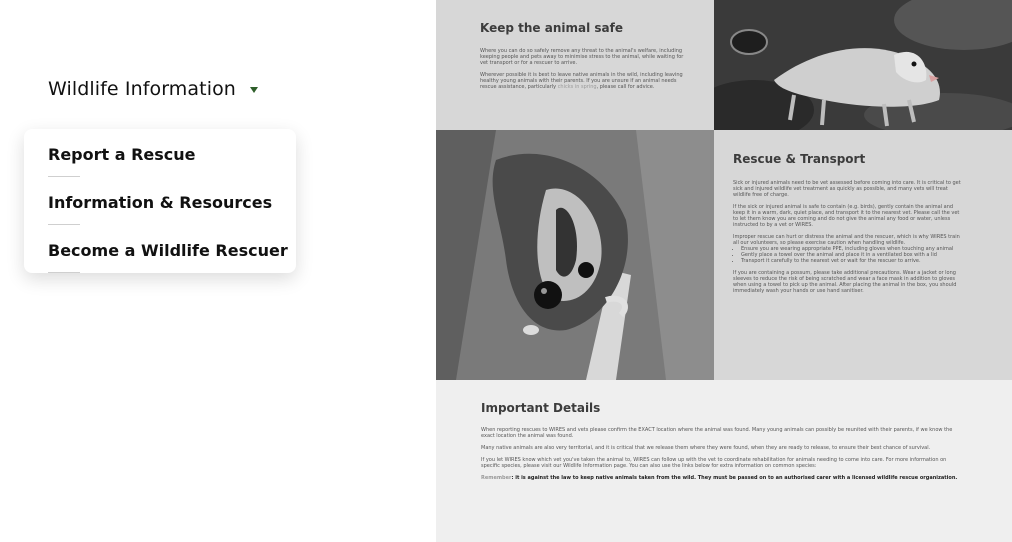  Describe the element at coordinates (577, 87) in the screenshot. I see `chicks-link: chicks in spring` at that location.